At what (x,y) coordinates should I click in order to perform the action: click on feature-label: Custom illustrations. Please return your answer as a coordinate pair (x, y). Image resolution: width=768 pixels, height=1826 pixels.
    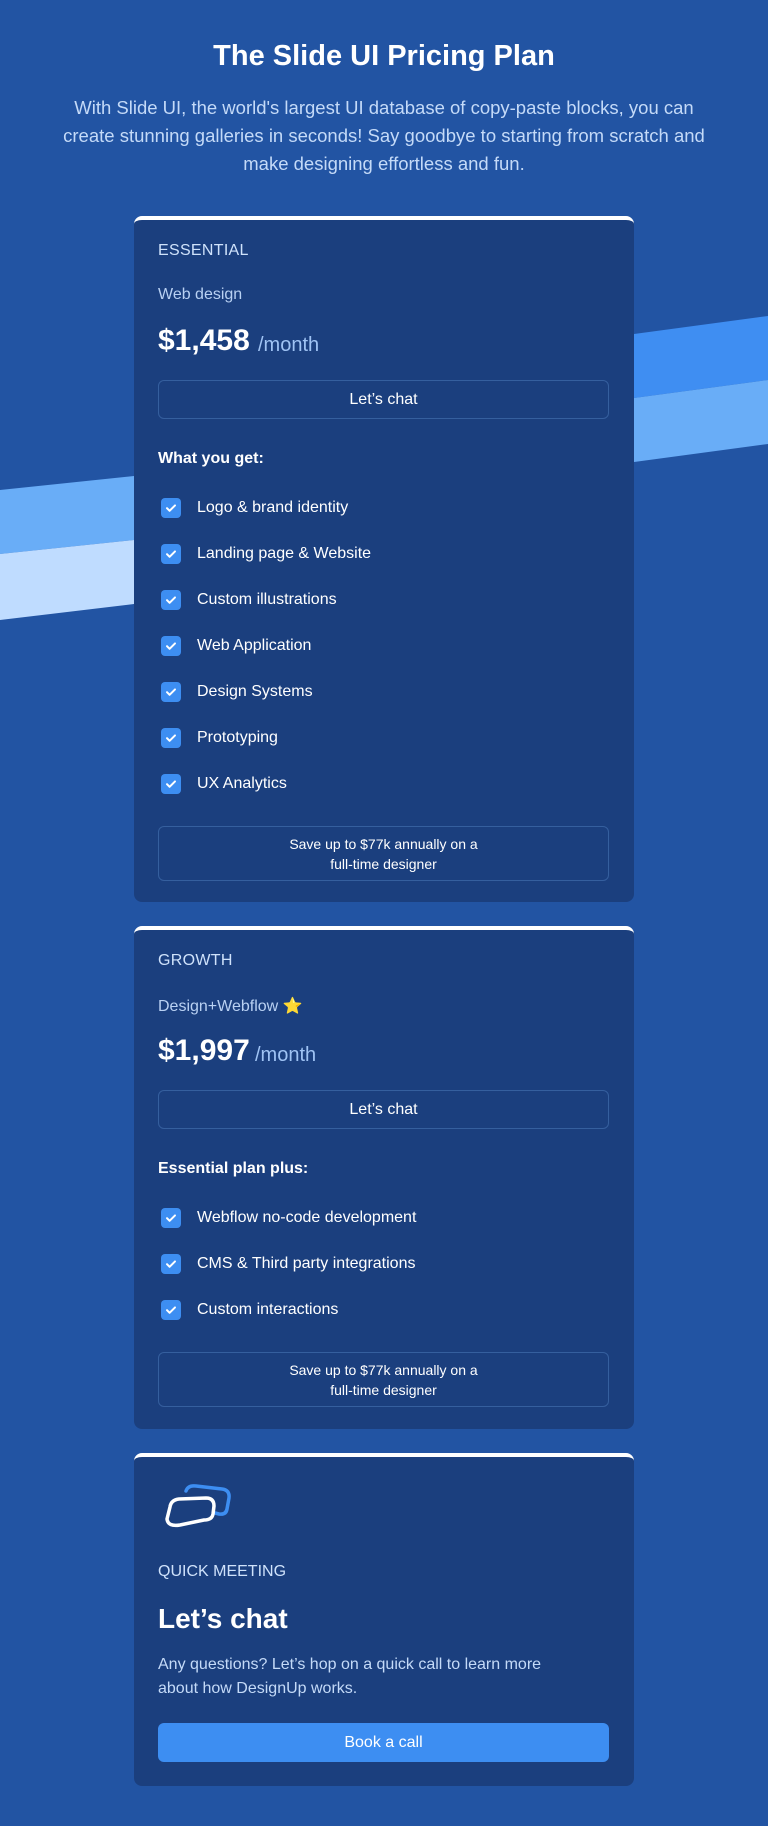
    Looking at the image, I should click on (267, 599).